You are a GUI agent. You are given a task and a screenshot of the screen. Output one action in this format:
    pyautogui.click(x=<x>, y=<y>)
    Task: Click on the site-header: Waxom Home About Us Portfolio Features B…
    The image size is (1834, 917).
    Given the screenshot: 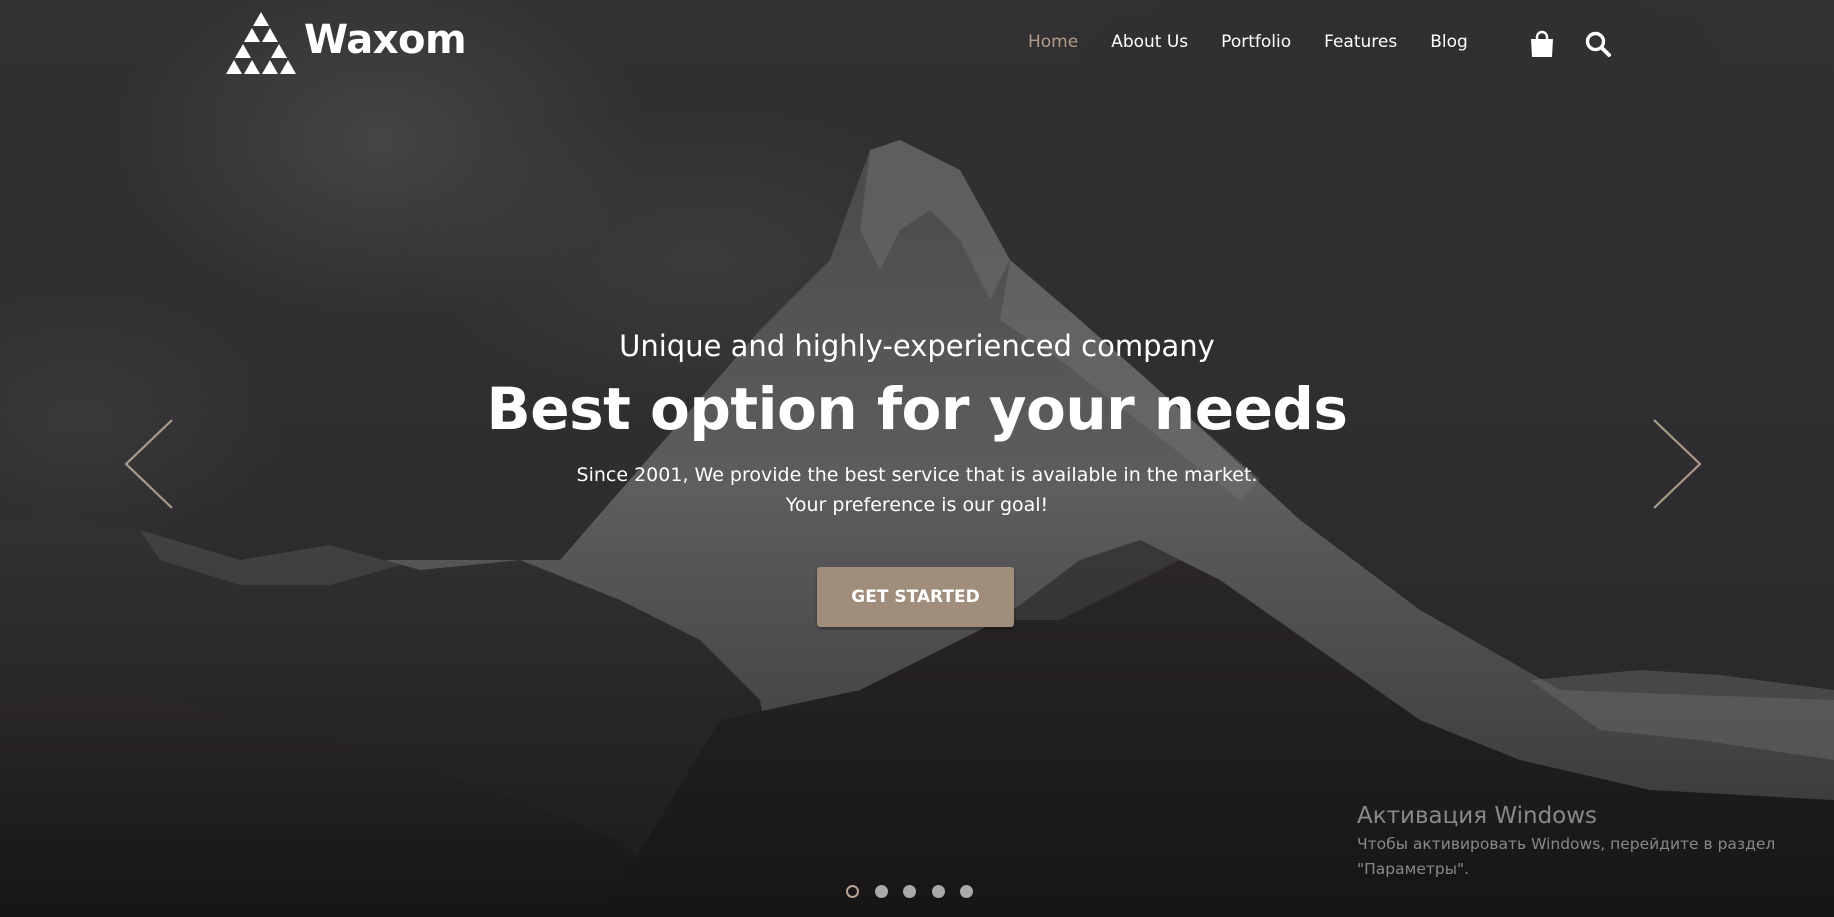 What is the action you would take?
    pyautogui.click(x=917, y=45)
    